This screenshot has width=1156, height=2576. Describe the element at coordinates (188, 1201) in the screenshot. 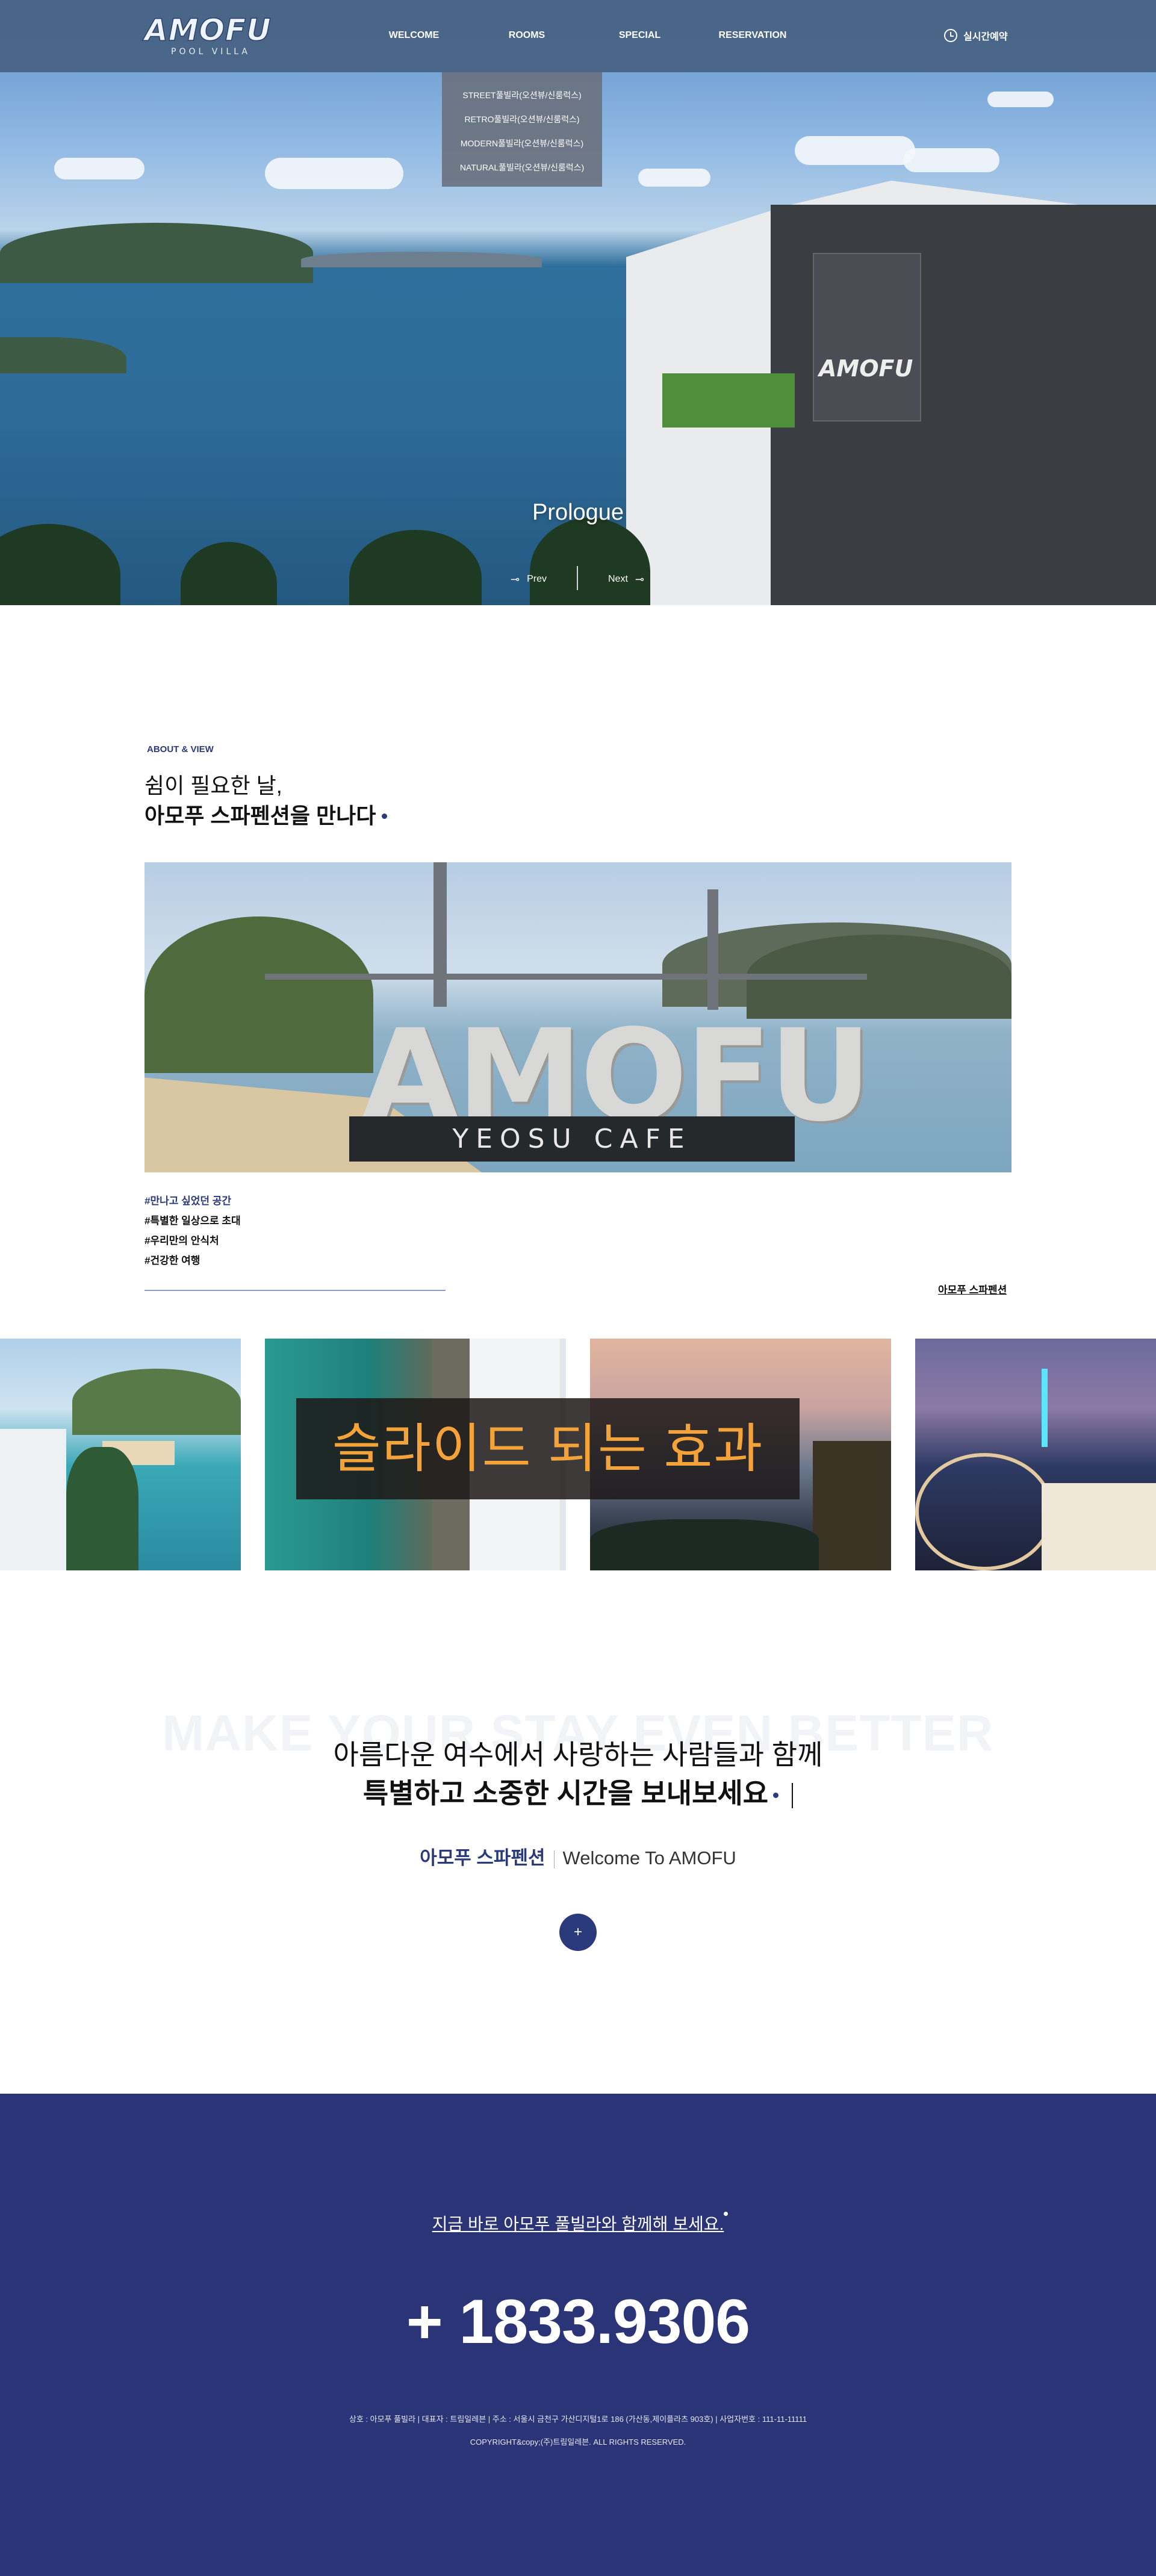

I see `hashtag: #만나고 싶었던 공간` at that location.